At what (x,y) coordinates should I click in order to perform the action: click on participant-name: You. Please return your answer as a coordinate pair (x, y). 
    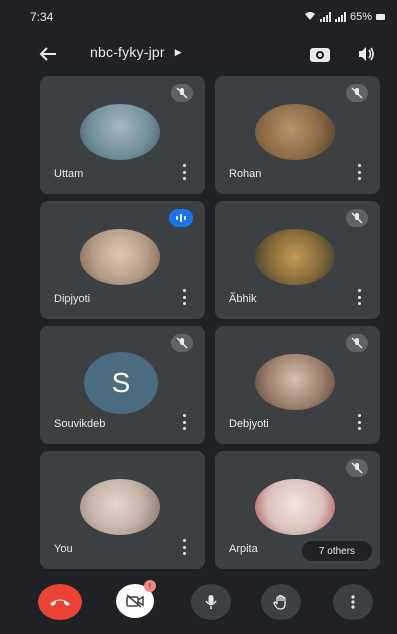
    Looking at the image, I should click on (63, 549).